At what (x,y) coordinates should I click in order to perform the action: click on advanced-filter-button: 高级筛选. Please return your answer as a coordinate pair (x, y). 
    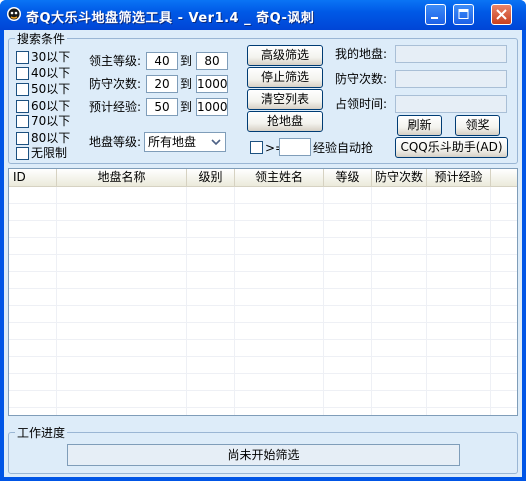
    Looking at the image, I should click on (285, 55).